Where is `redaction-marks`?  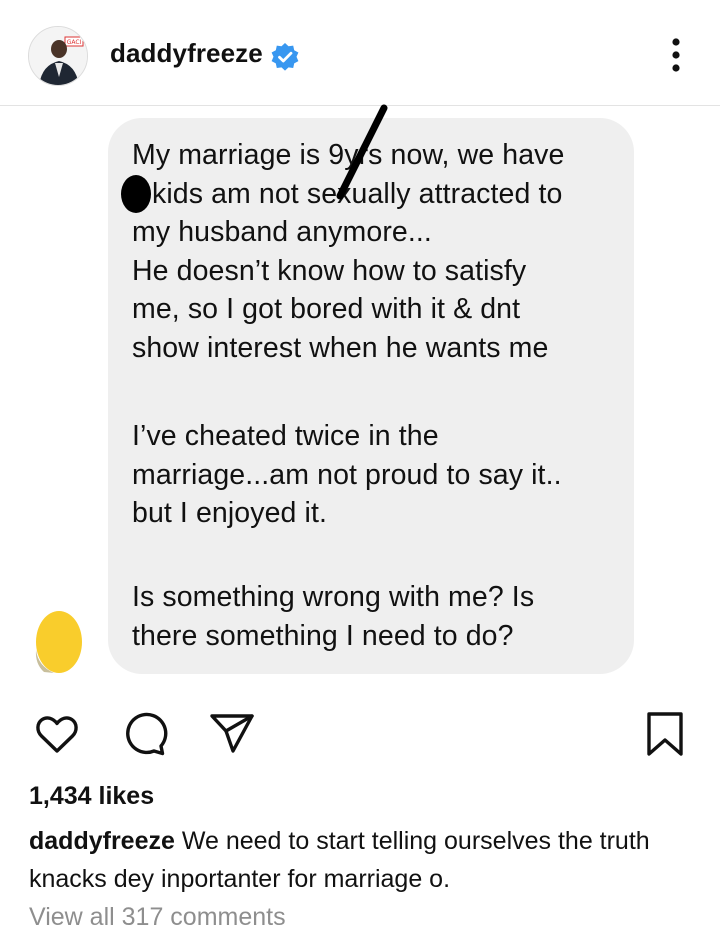
redaction-marks is located at coordinates (254, 158).